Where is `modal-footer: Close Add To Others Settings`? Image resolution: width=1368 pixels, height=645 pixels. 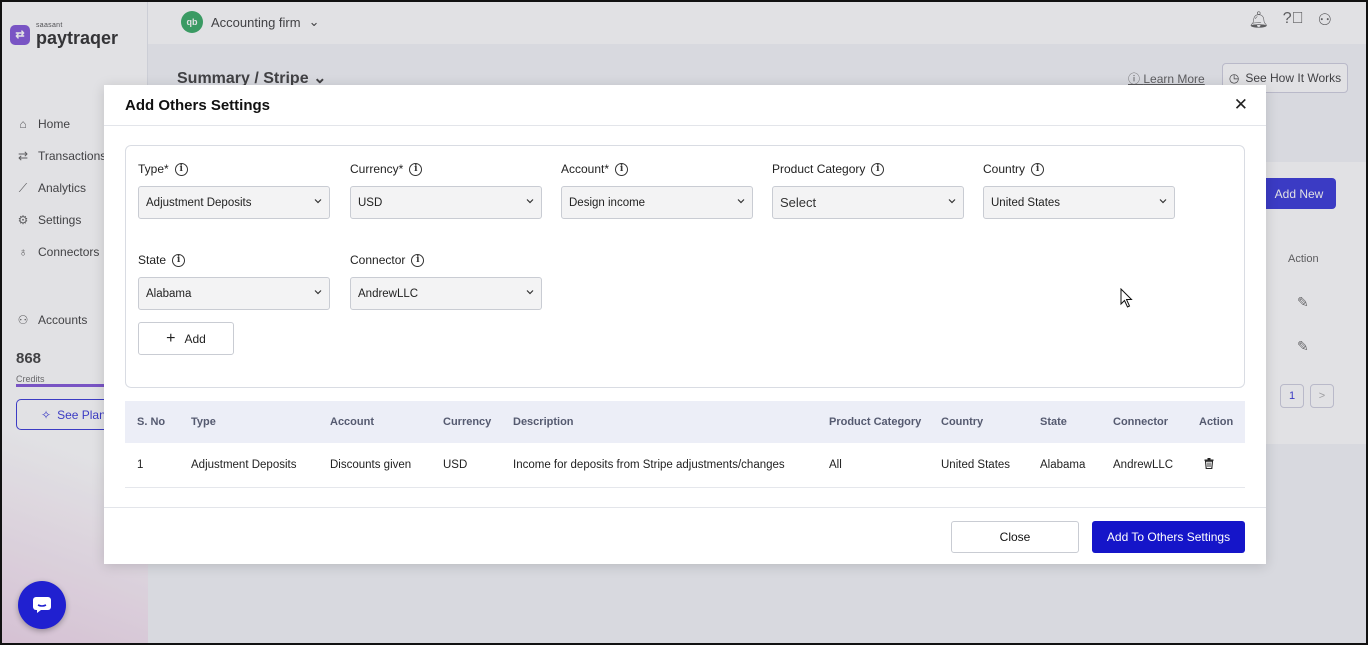
modal-footer: Close Add To Others Settings is located at coordinates (685, 535).